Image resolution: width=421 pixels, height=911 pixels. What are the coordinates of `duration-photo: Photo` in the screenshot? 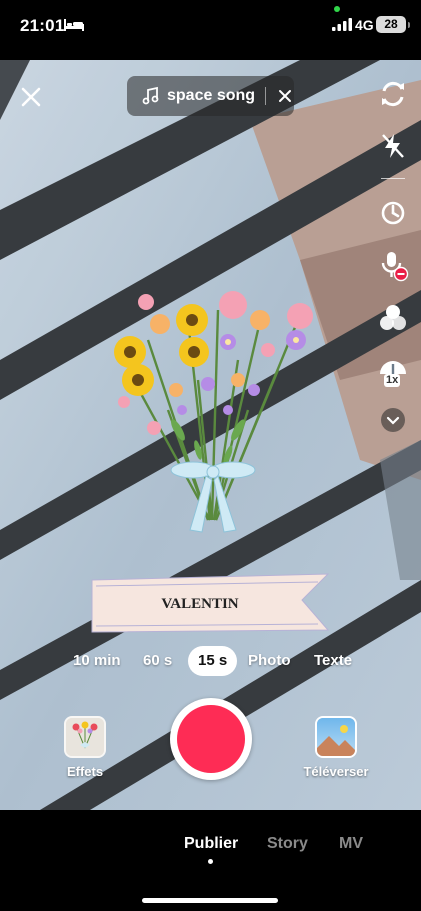 It's located at (269, 661).